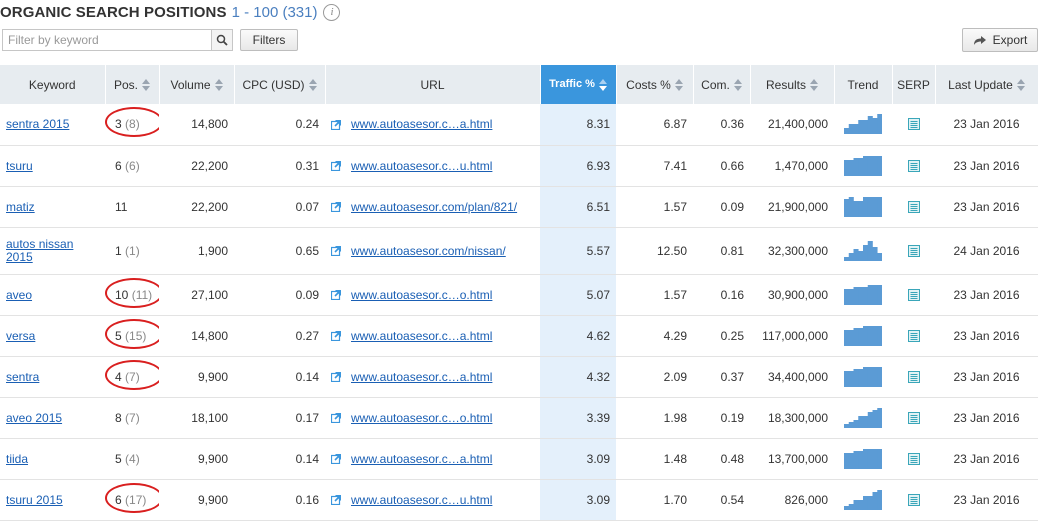 Image resolution: width=1048 pixels, height=521 pixels. What do you see at coordinates (53, 84) in the screenshot?
I see `col-keyword: Keyword` at bounding box center [53, 84].